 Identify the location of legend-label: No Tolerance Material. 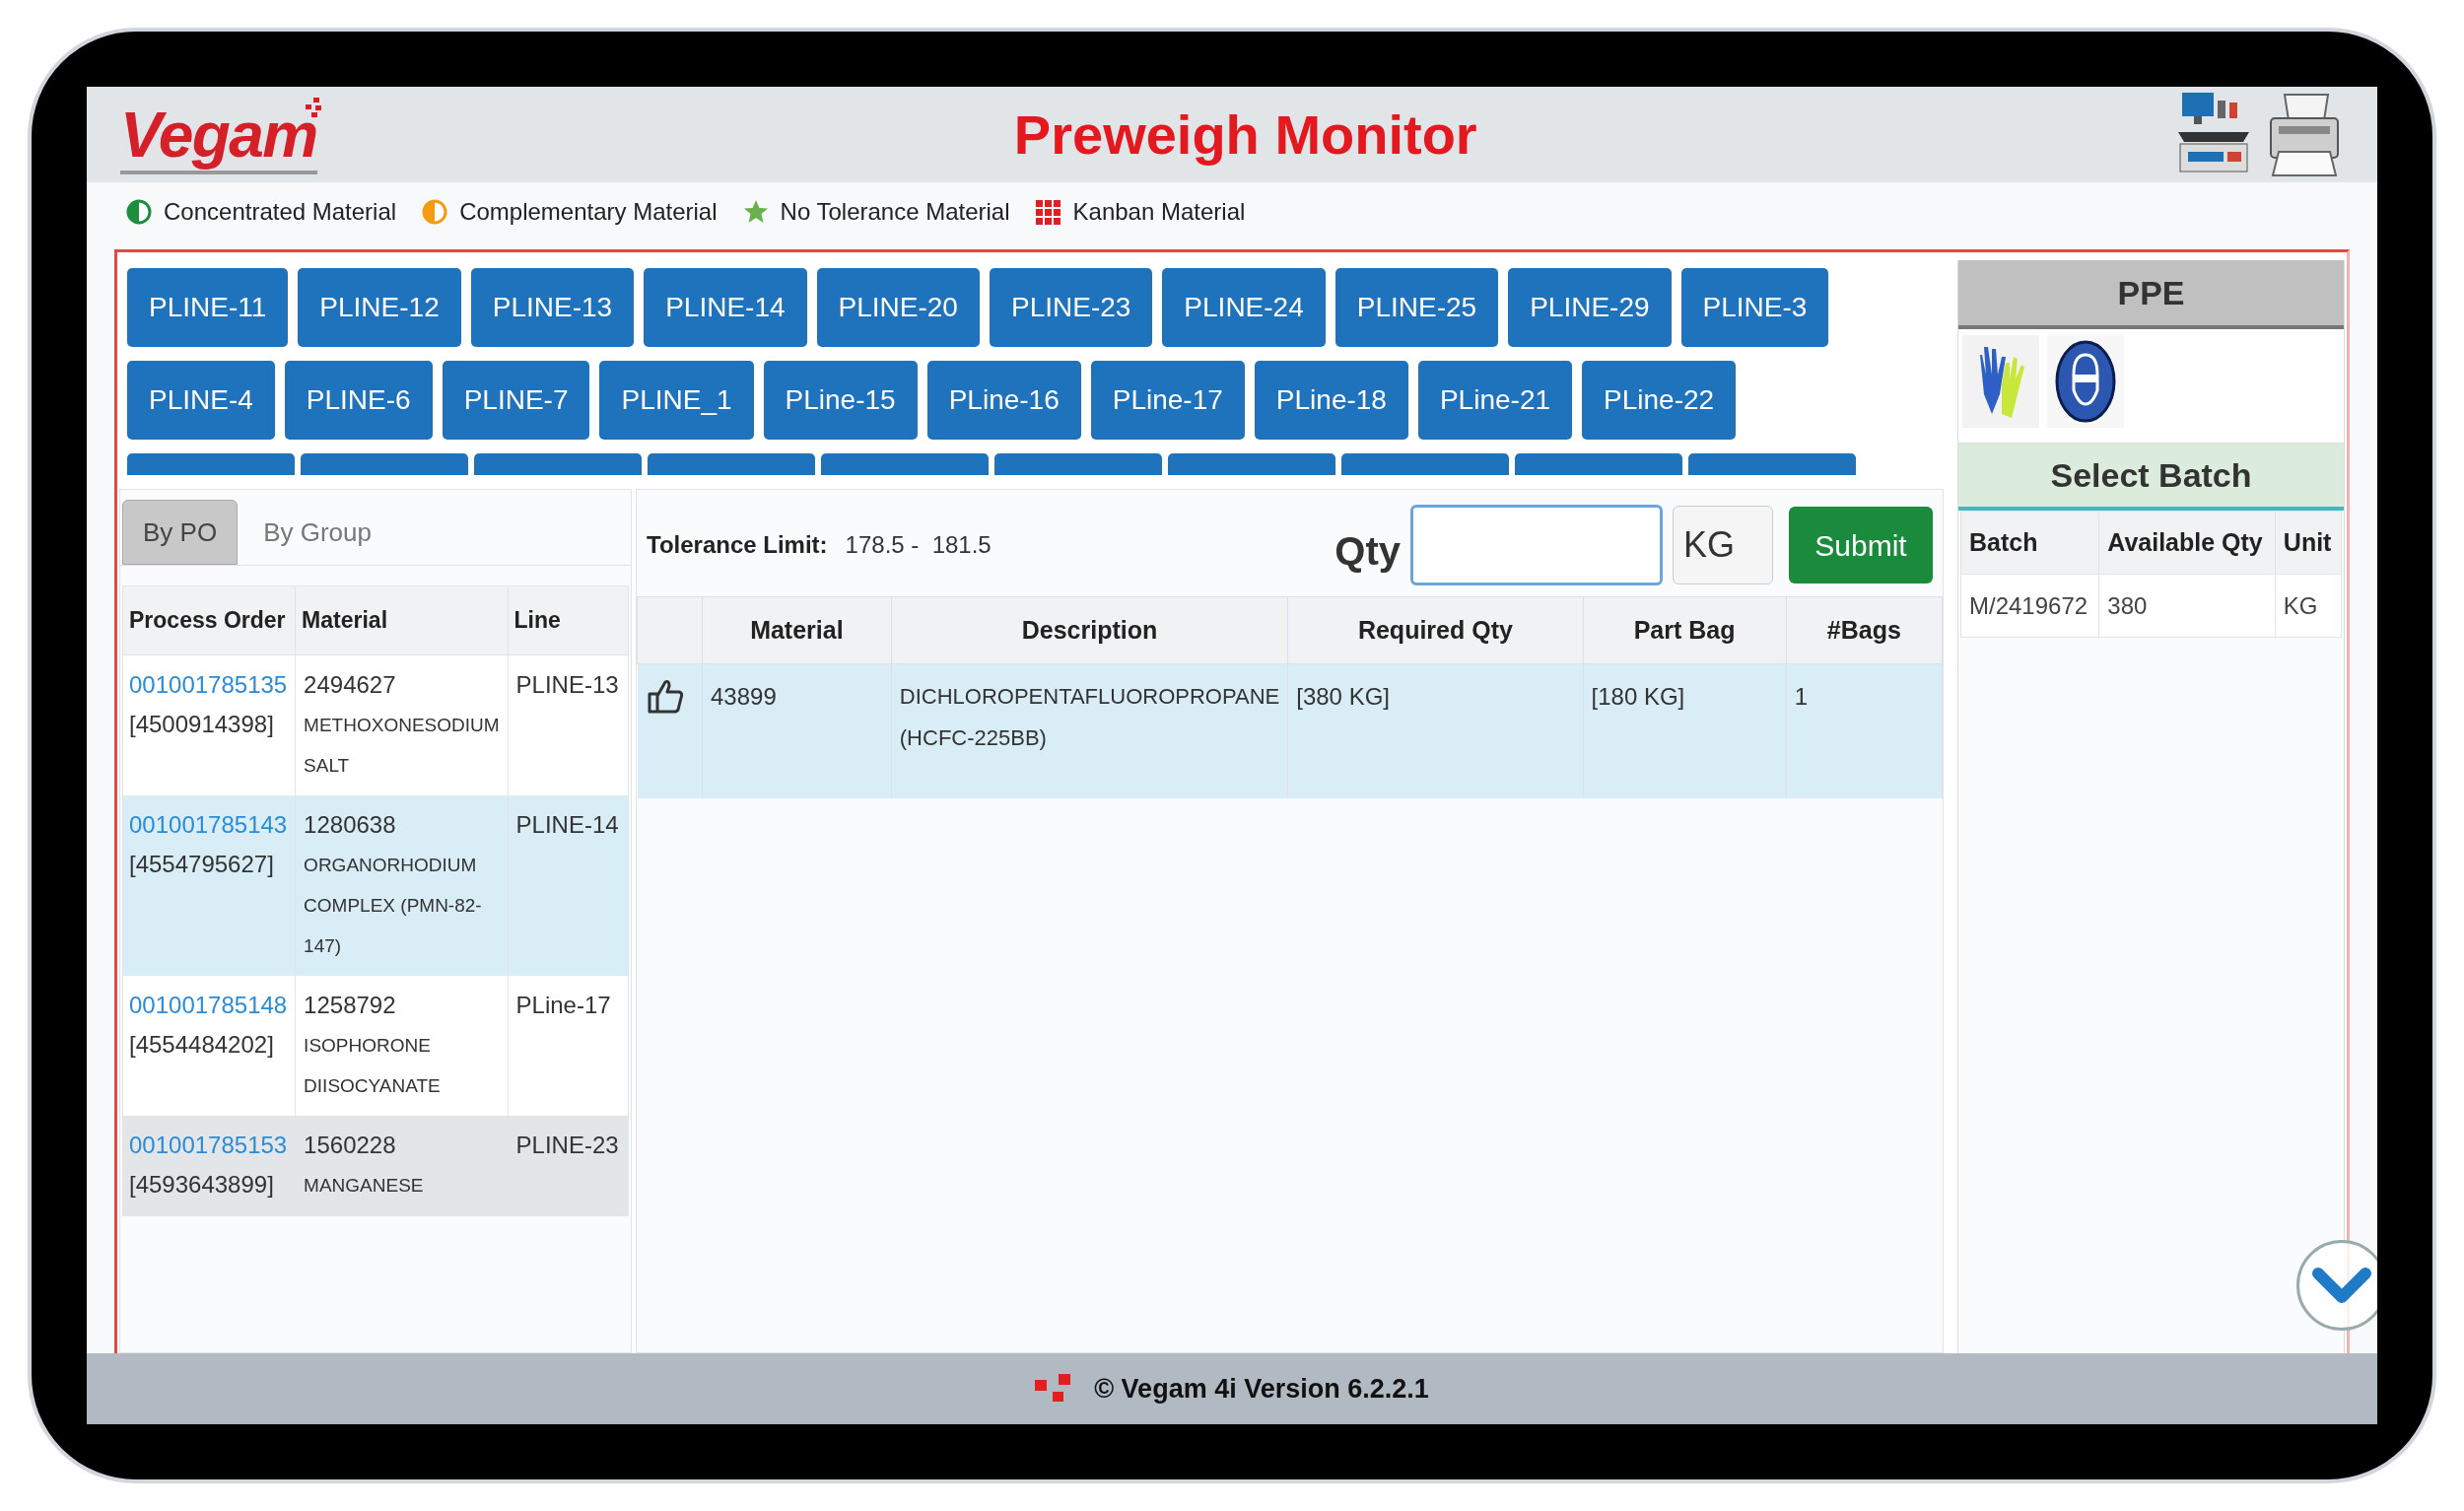
(895, 212).